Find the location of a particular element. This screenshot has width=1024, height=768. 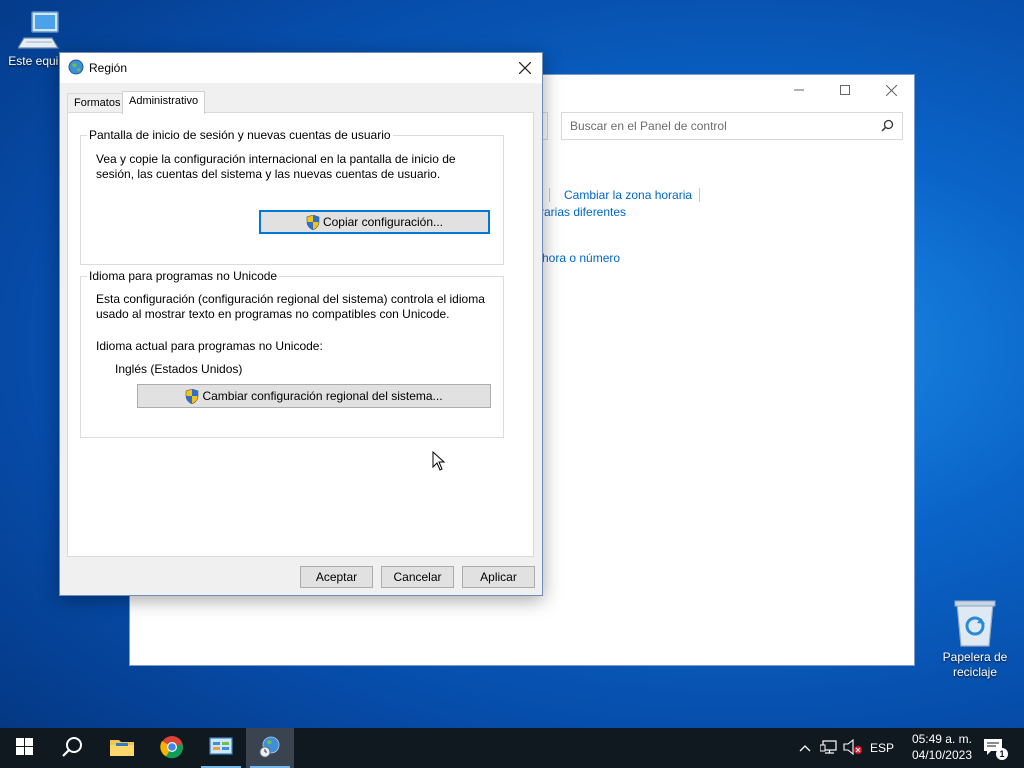

notification-count-badge: 1 is located at coordinates (1002, 754).